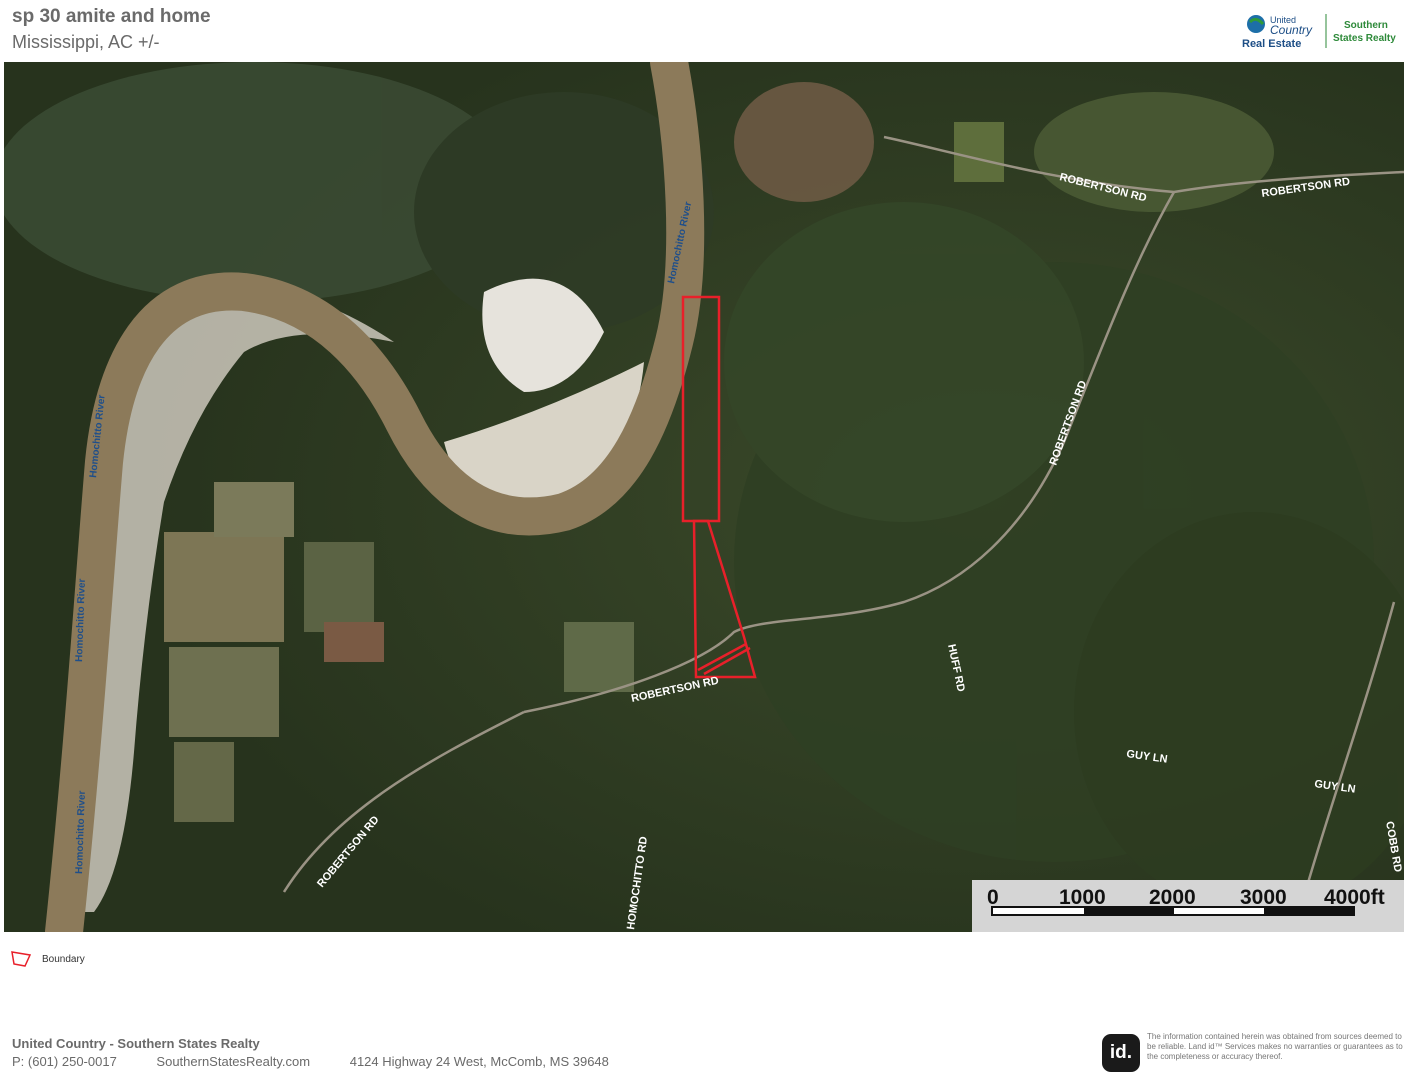 The image size is (1408, 1080). What do you see at coordinates (111, 16) in the screenshot?
I see `page-title: sp 30 amite and home` at bounding box center [111, 16].